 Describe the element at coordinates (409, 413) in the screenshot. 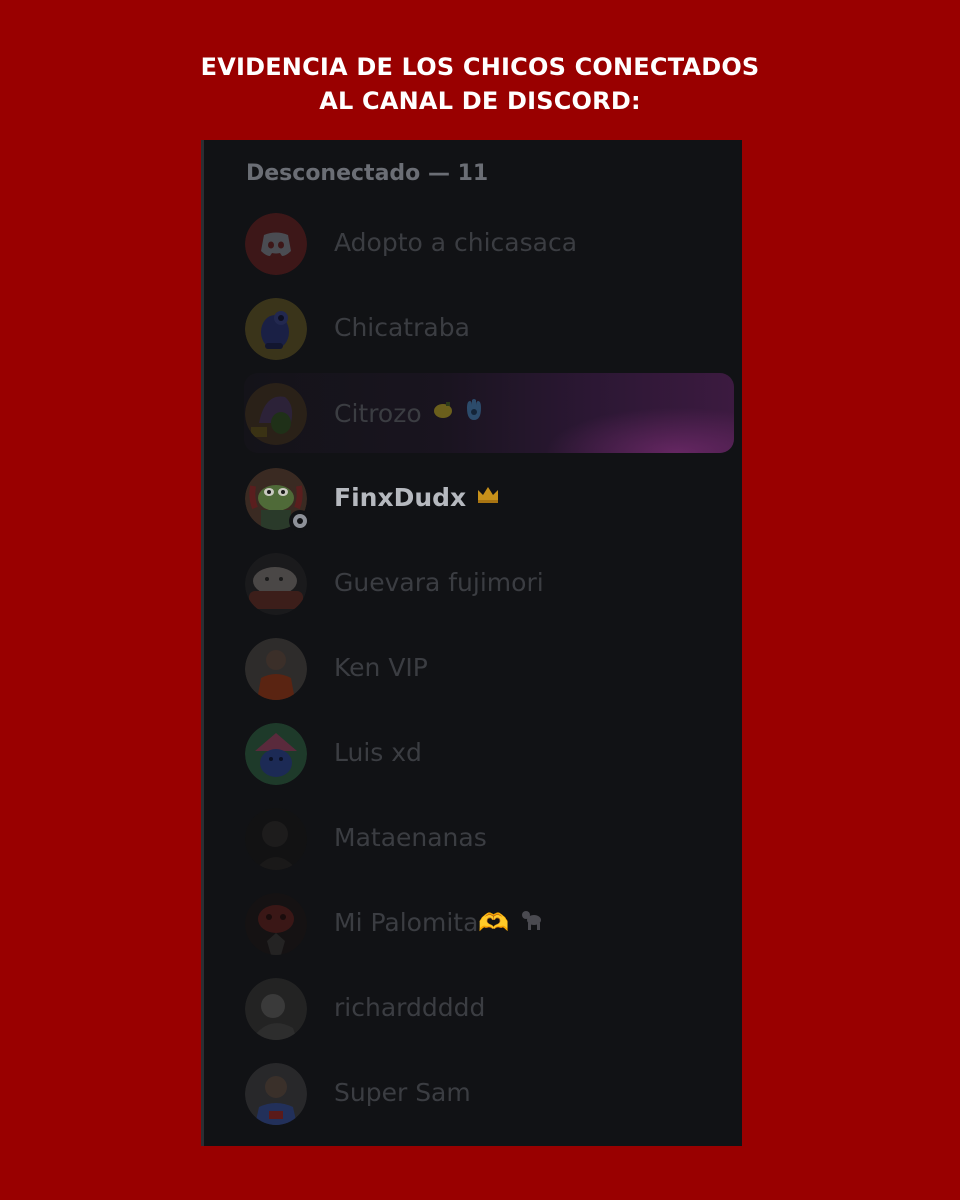

I see `member-name: Citrozo` at that location.